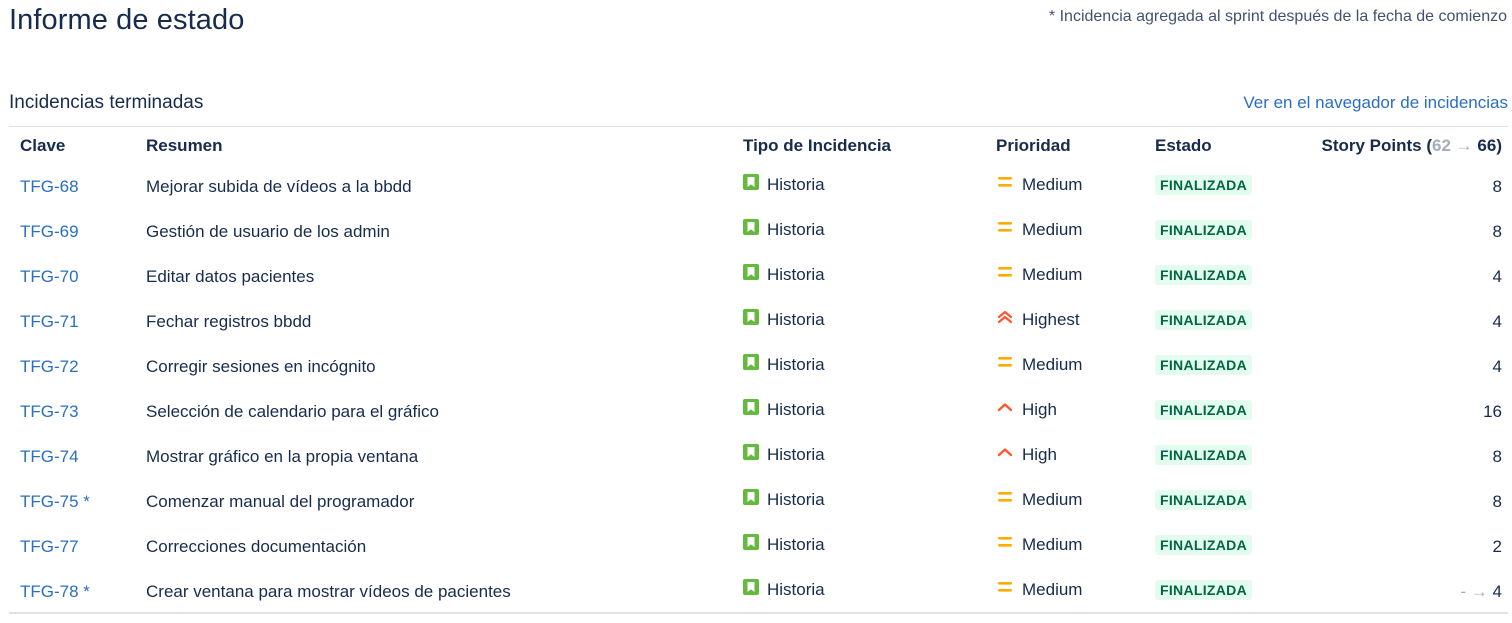 The height and width of the screenshot is (623, 1512). I want to click on issue-key-link: TFG-68, so click(49, 186).